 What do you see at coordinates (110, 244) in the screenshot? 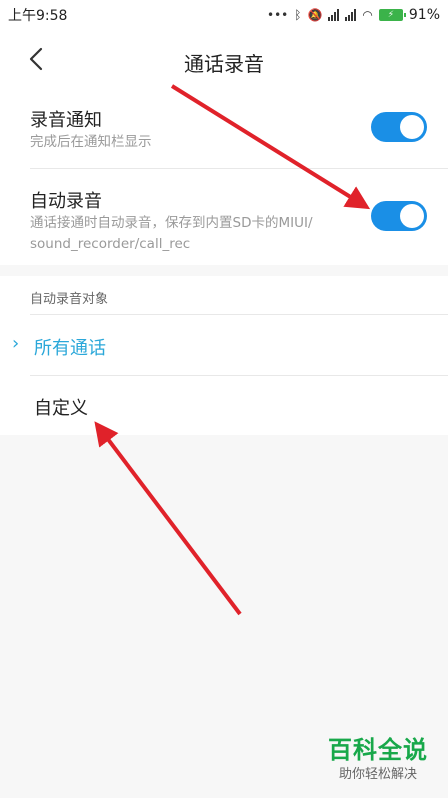
I see `row-subtitle-line2: sound_recorder/call_rec` at bounding box center [110, 244].